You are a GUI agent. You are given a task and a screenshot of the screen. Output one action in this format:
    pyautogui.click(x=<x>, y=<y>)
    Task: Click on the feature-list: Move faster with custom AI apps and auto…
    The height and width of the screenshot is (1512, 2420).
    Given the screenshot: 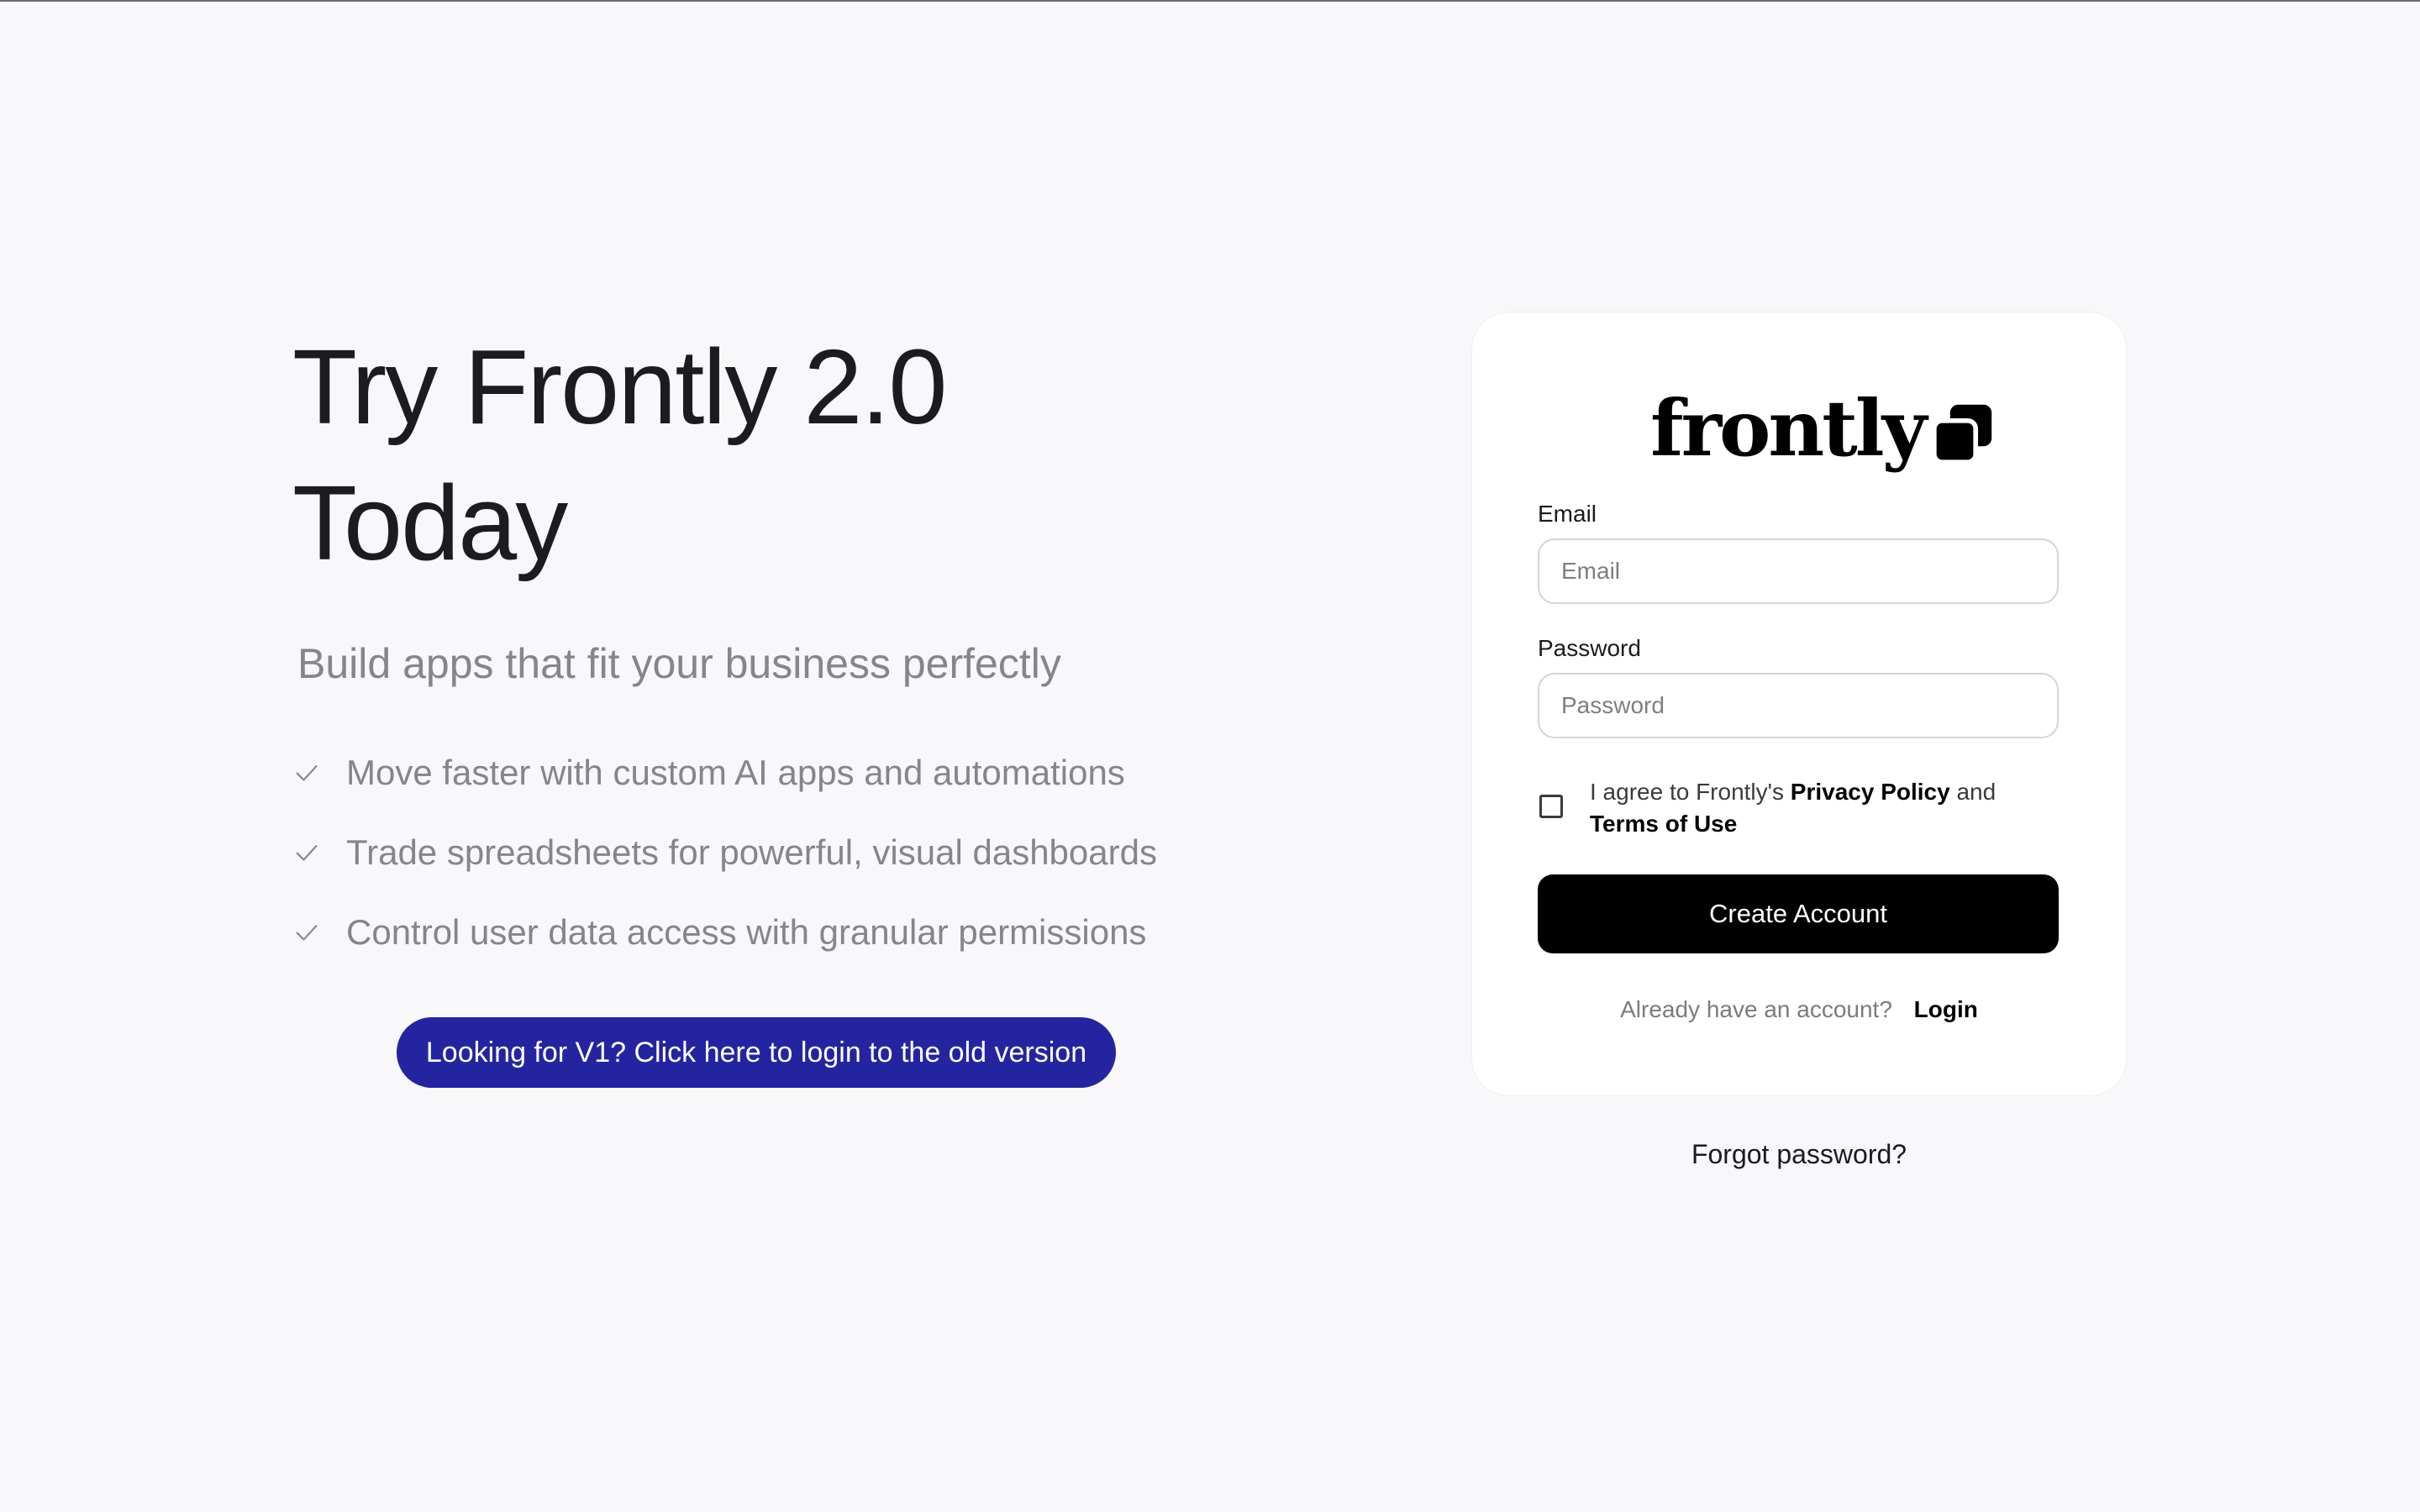 What is the action you would take?
    pyautogui.click(x=754, y=852)
    